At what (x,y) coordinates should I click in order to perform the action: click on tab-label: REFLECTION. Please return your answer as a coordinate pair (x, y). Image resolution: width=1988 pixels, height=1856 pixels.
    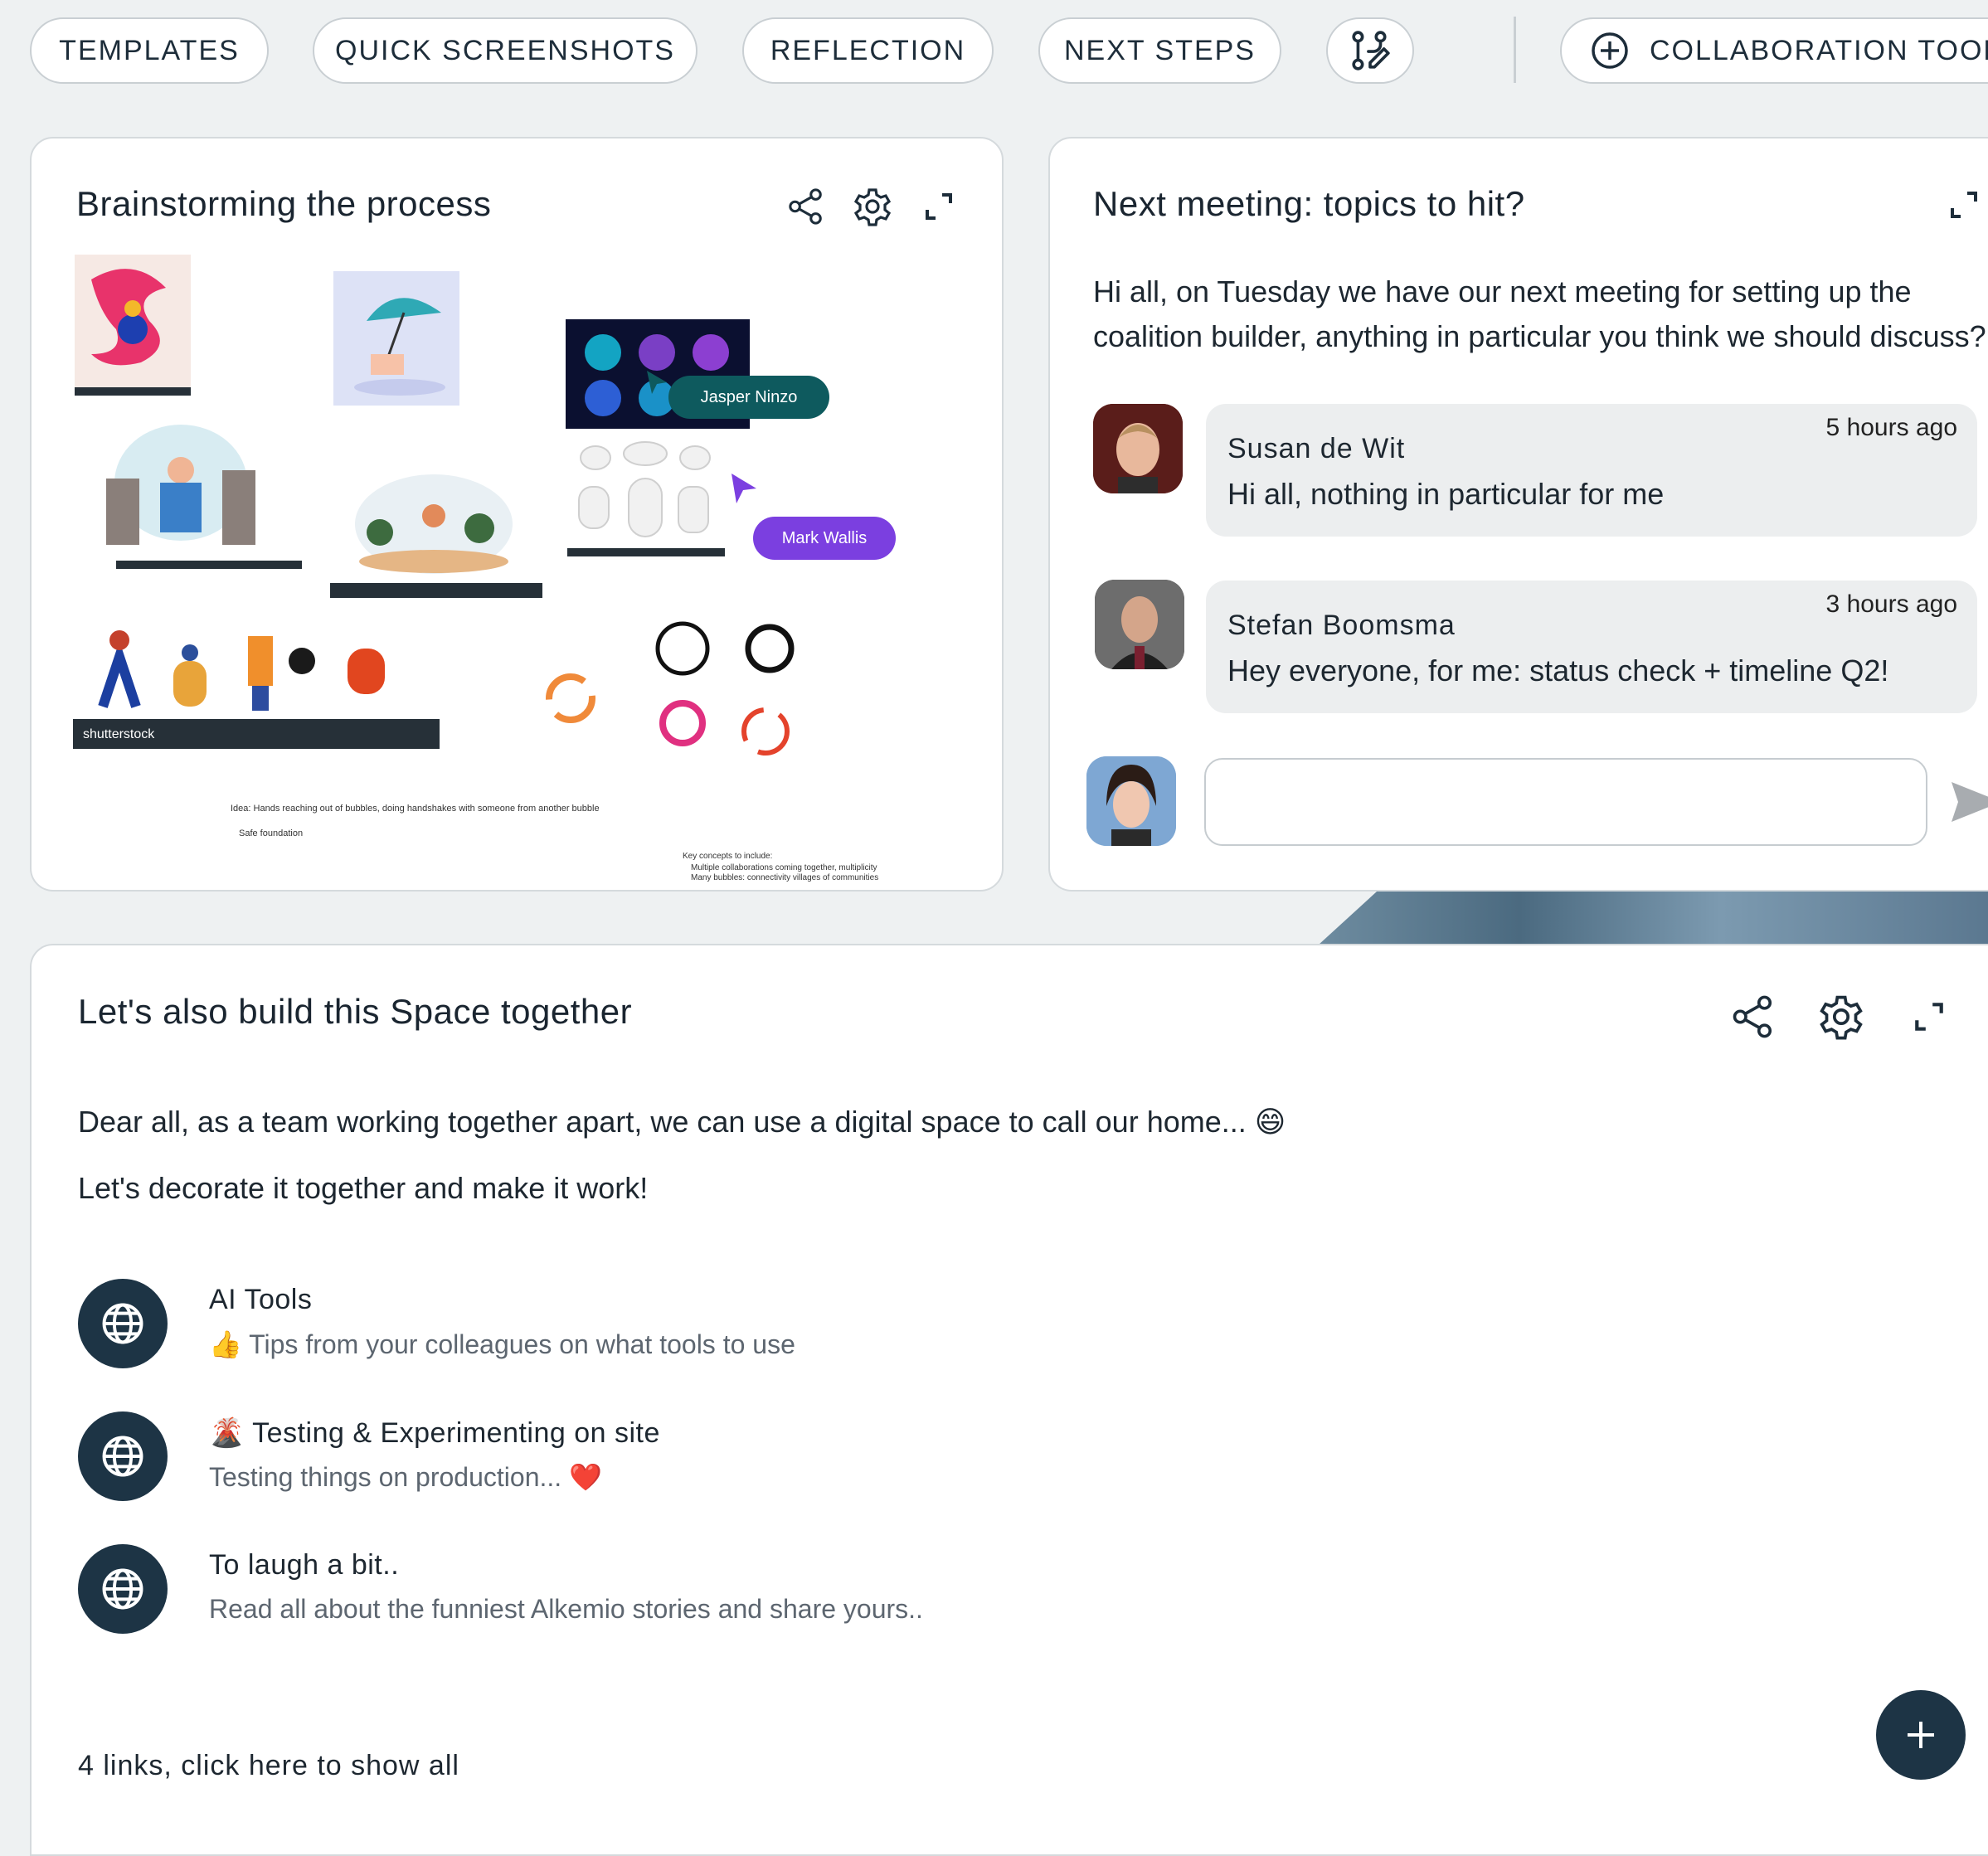
    Looking at the image, I should click on (868, 50).